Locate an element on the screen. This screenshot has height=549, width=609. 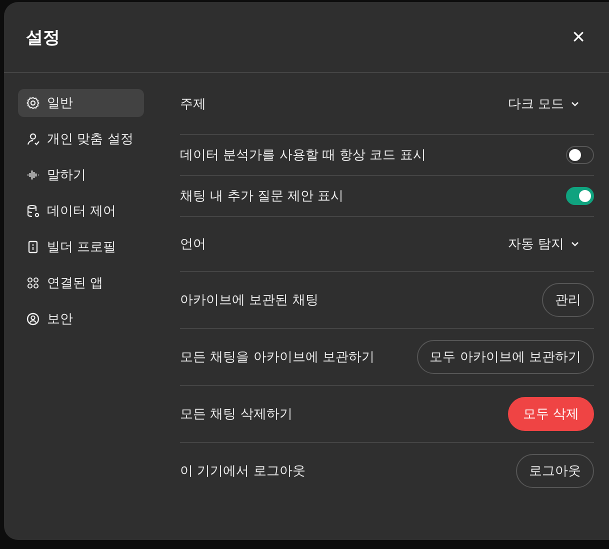
setting-label: 주제 is located at coordinates (193, 104).